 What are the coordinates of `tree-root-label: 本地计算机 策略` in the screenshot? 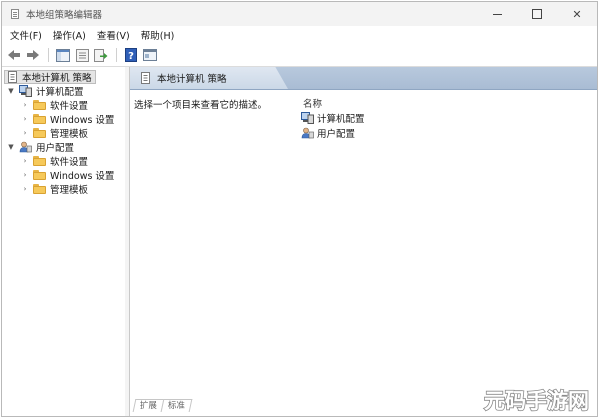 It's located at (57, 78).